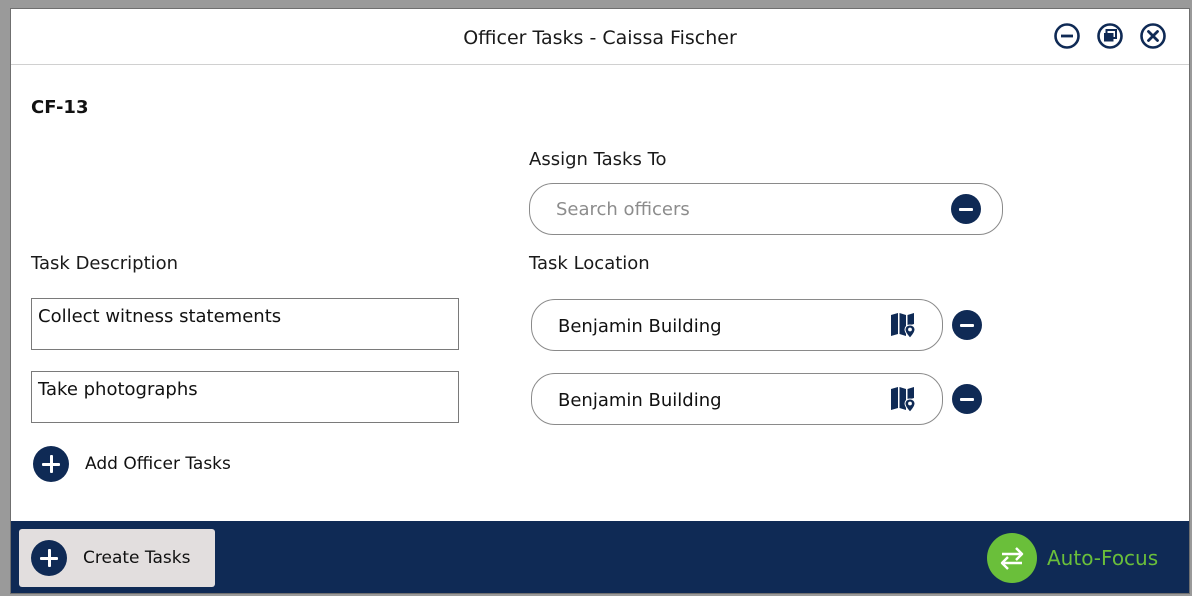  I want to click on task-description-label: Task Description, so click(105, 263).